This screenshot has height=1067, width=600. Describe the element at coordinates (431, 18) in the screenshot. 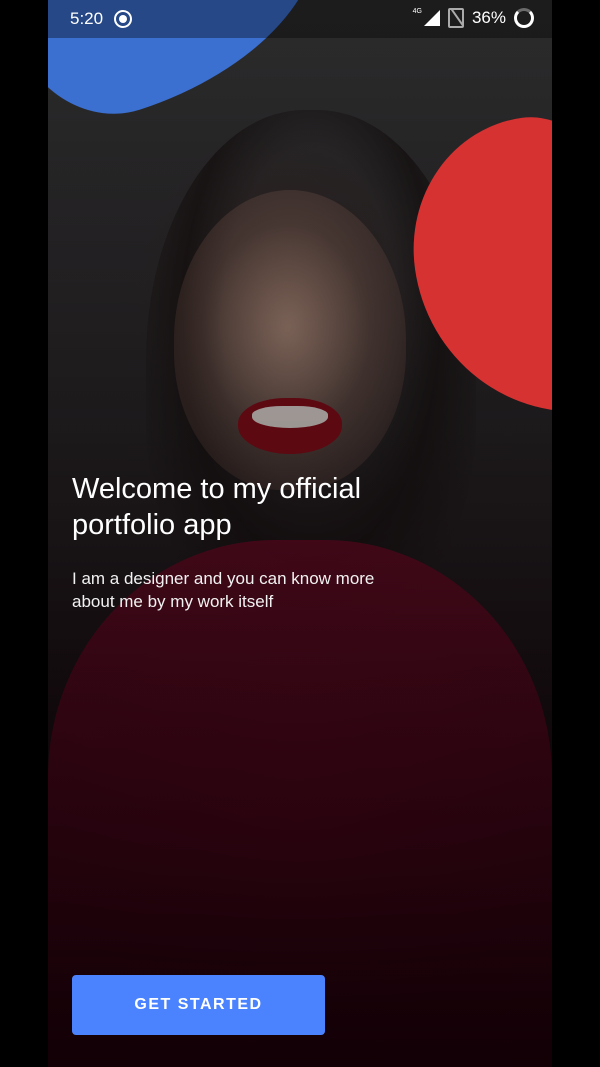

I see `signal-icon` at that location.